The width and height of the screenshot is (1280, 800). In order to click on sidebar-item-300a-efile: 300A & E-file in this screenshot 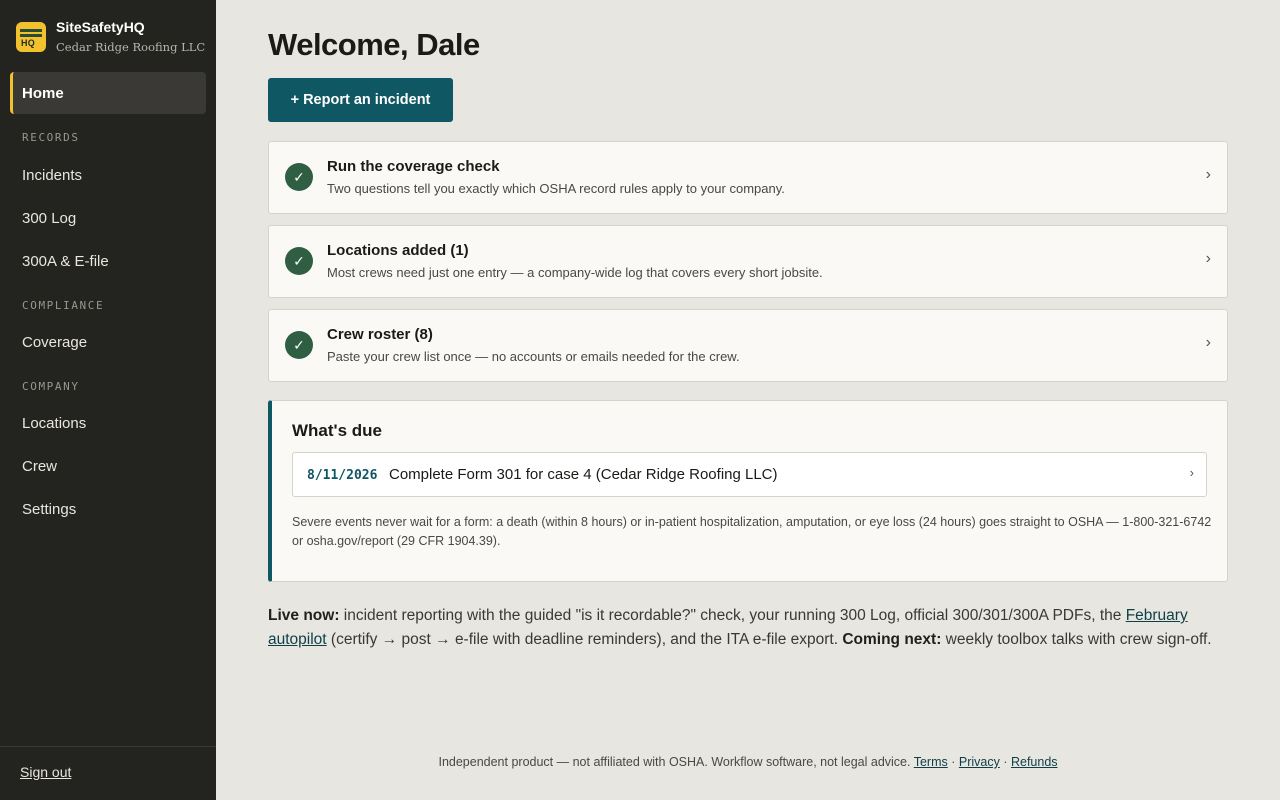, I will do `click(108, 261)`.